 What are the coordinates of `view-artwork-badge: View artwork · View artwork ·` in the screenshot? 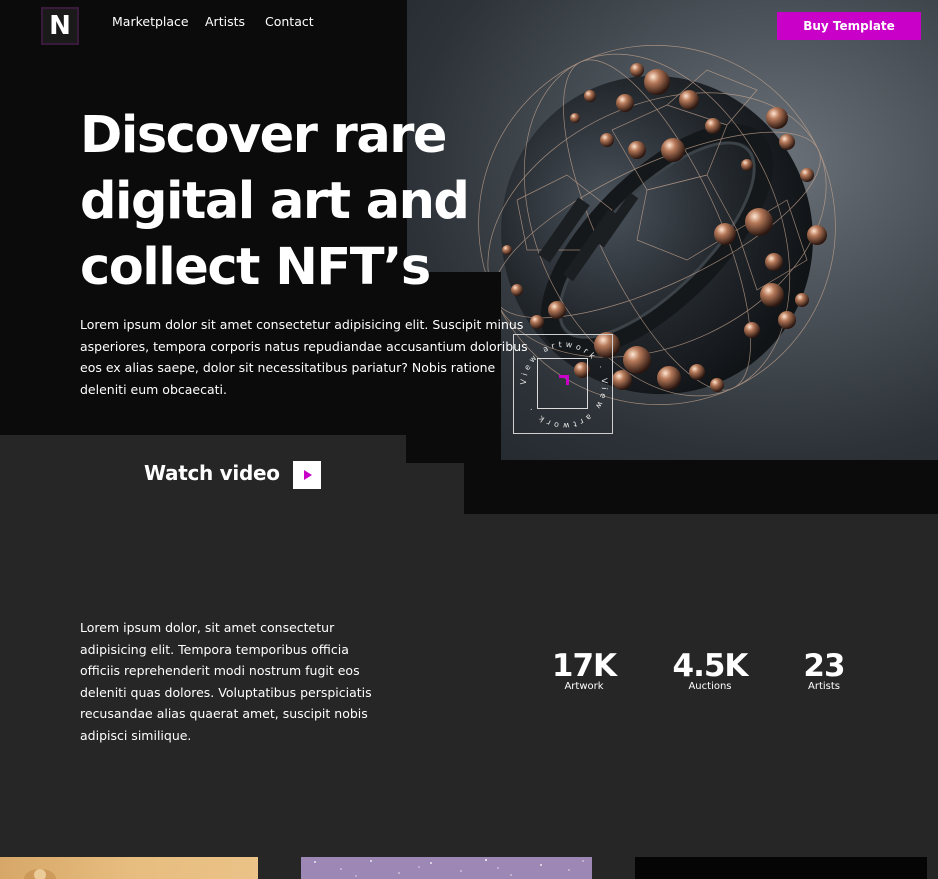 It's located at (563, 384).